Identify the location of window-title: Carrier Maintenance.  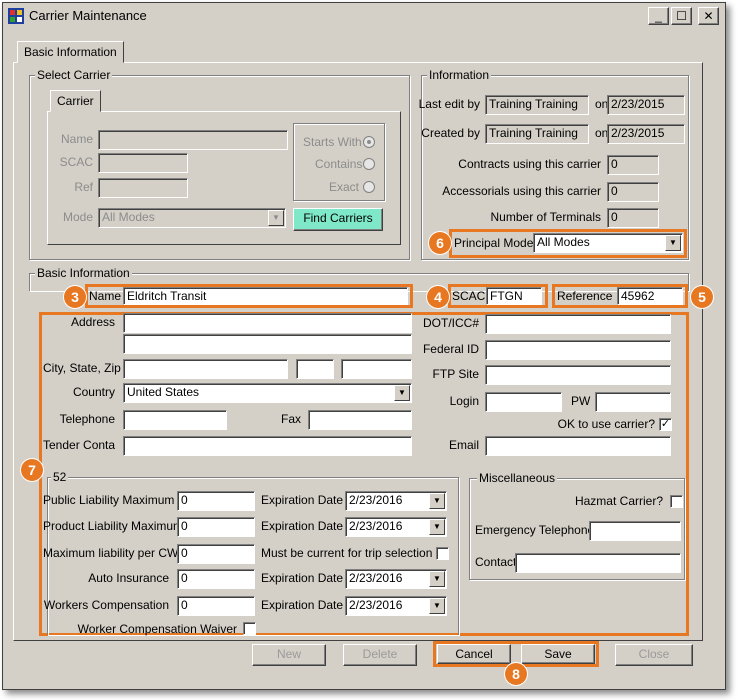
(88, 15).